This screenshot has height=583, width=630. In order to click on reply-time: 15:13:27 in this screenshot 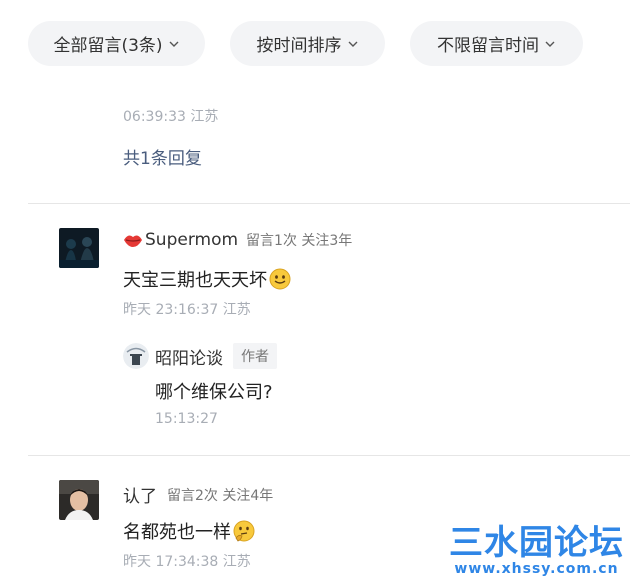, I will do `click(186, 419)`.